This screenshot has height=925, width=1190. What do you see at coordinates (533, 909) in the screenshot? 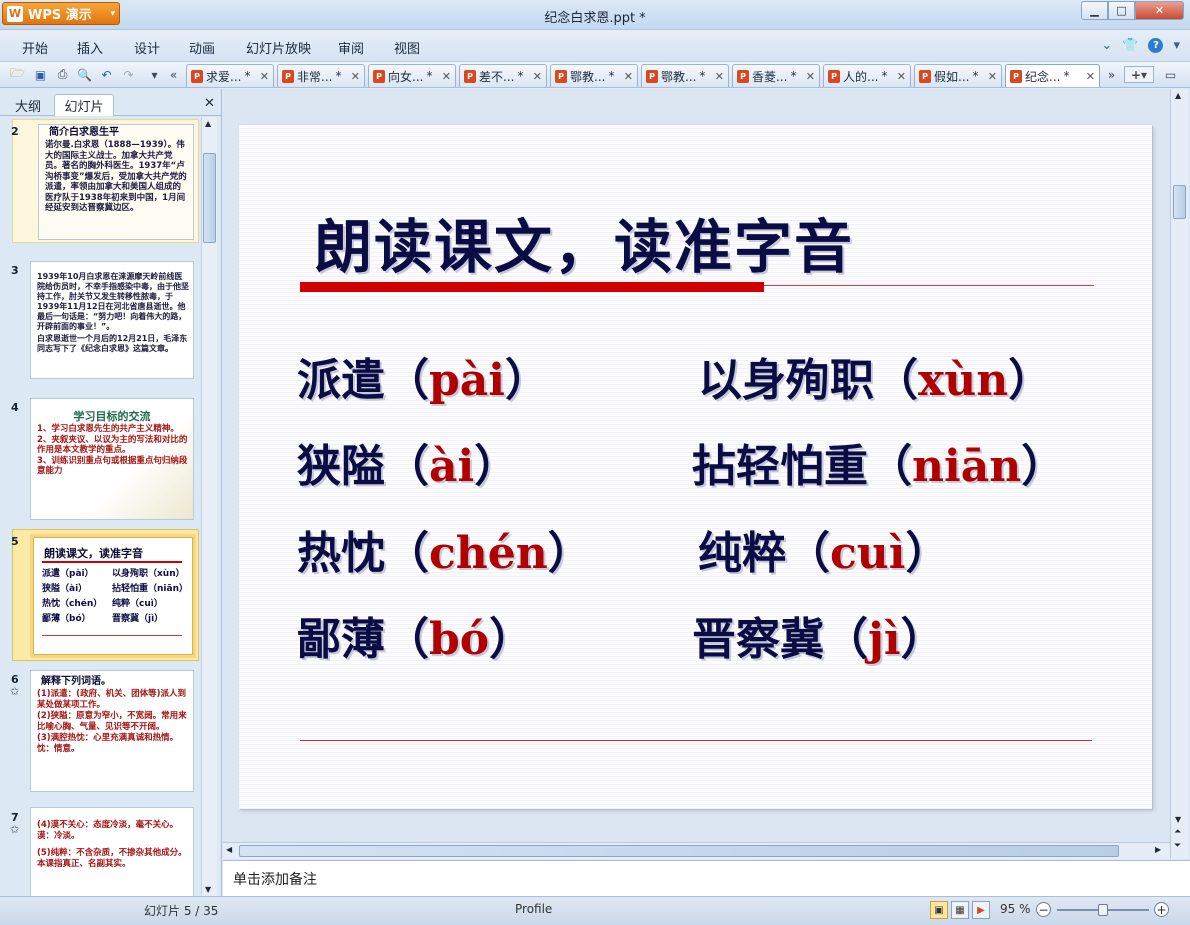
I see `profile-label: Profile` at bounding box center [533, 909].